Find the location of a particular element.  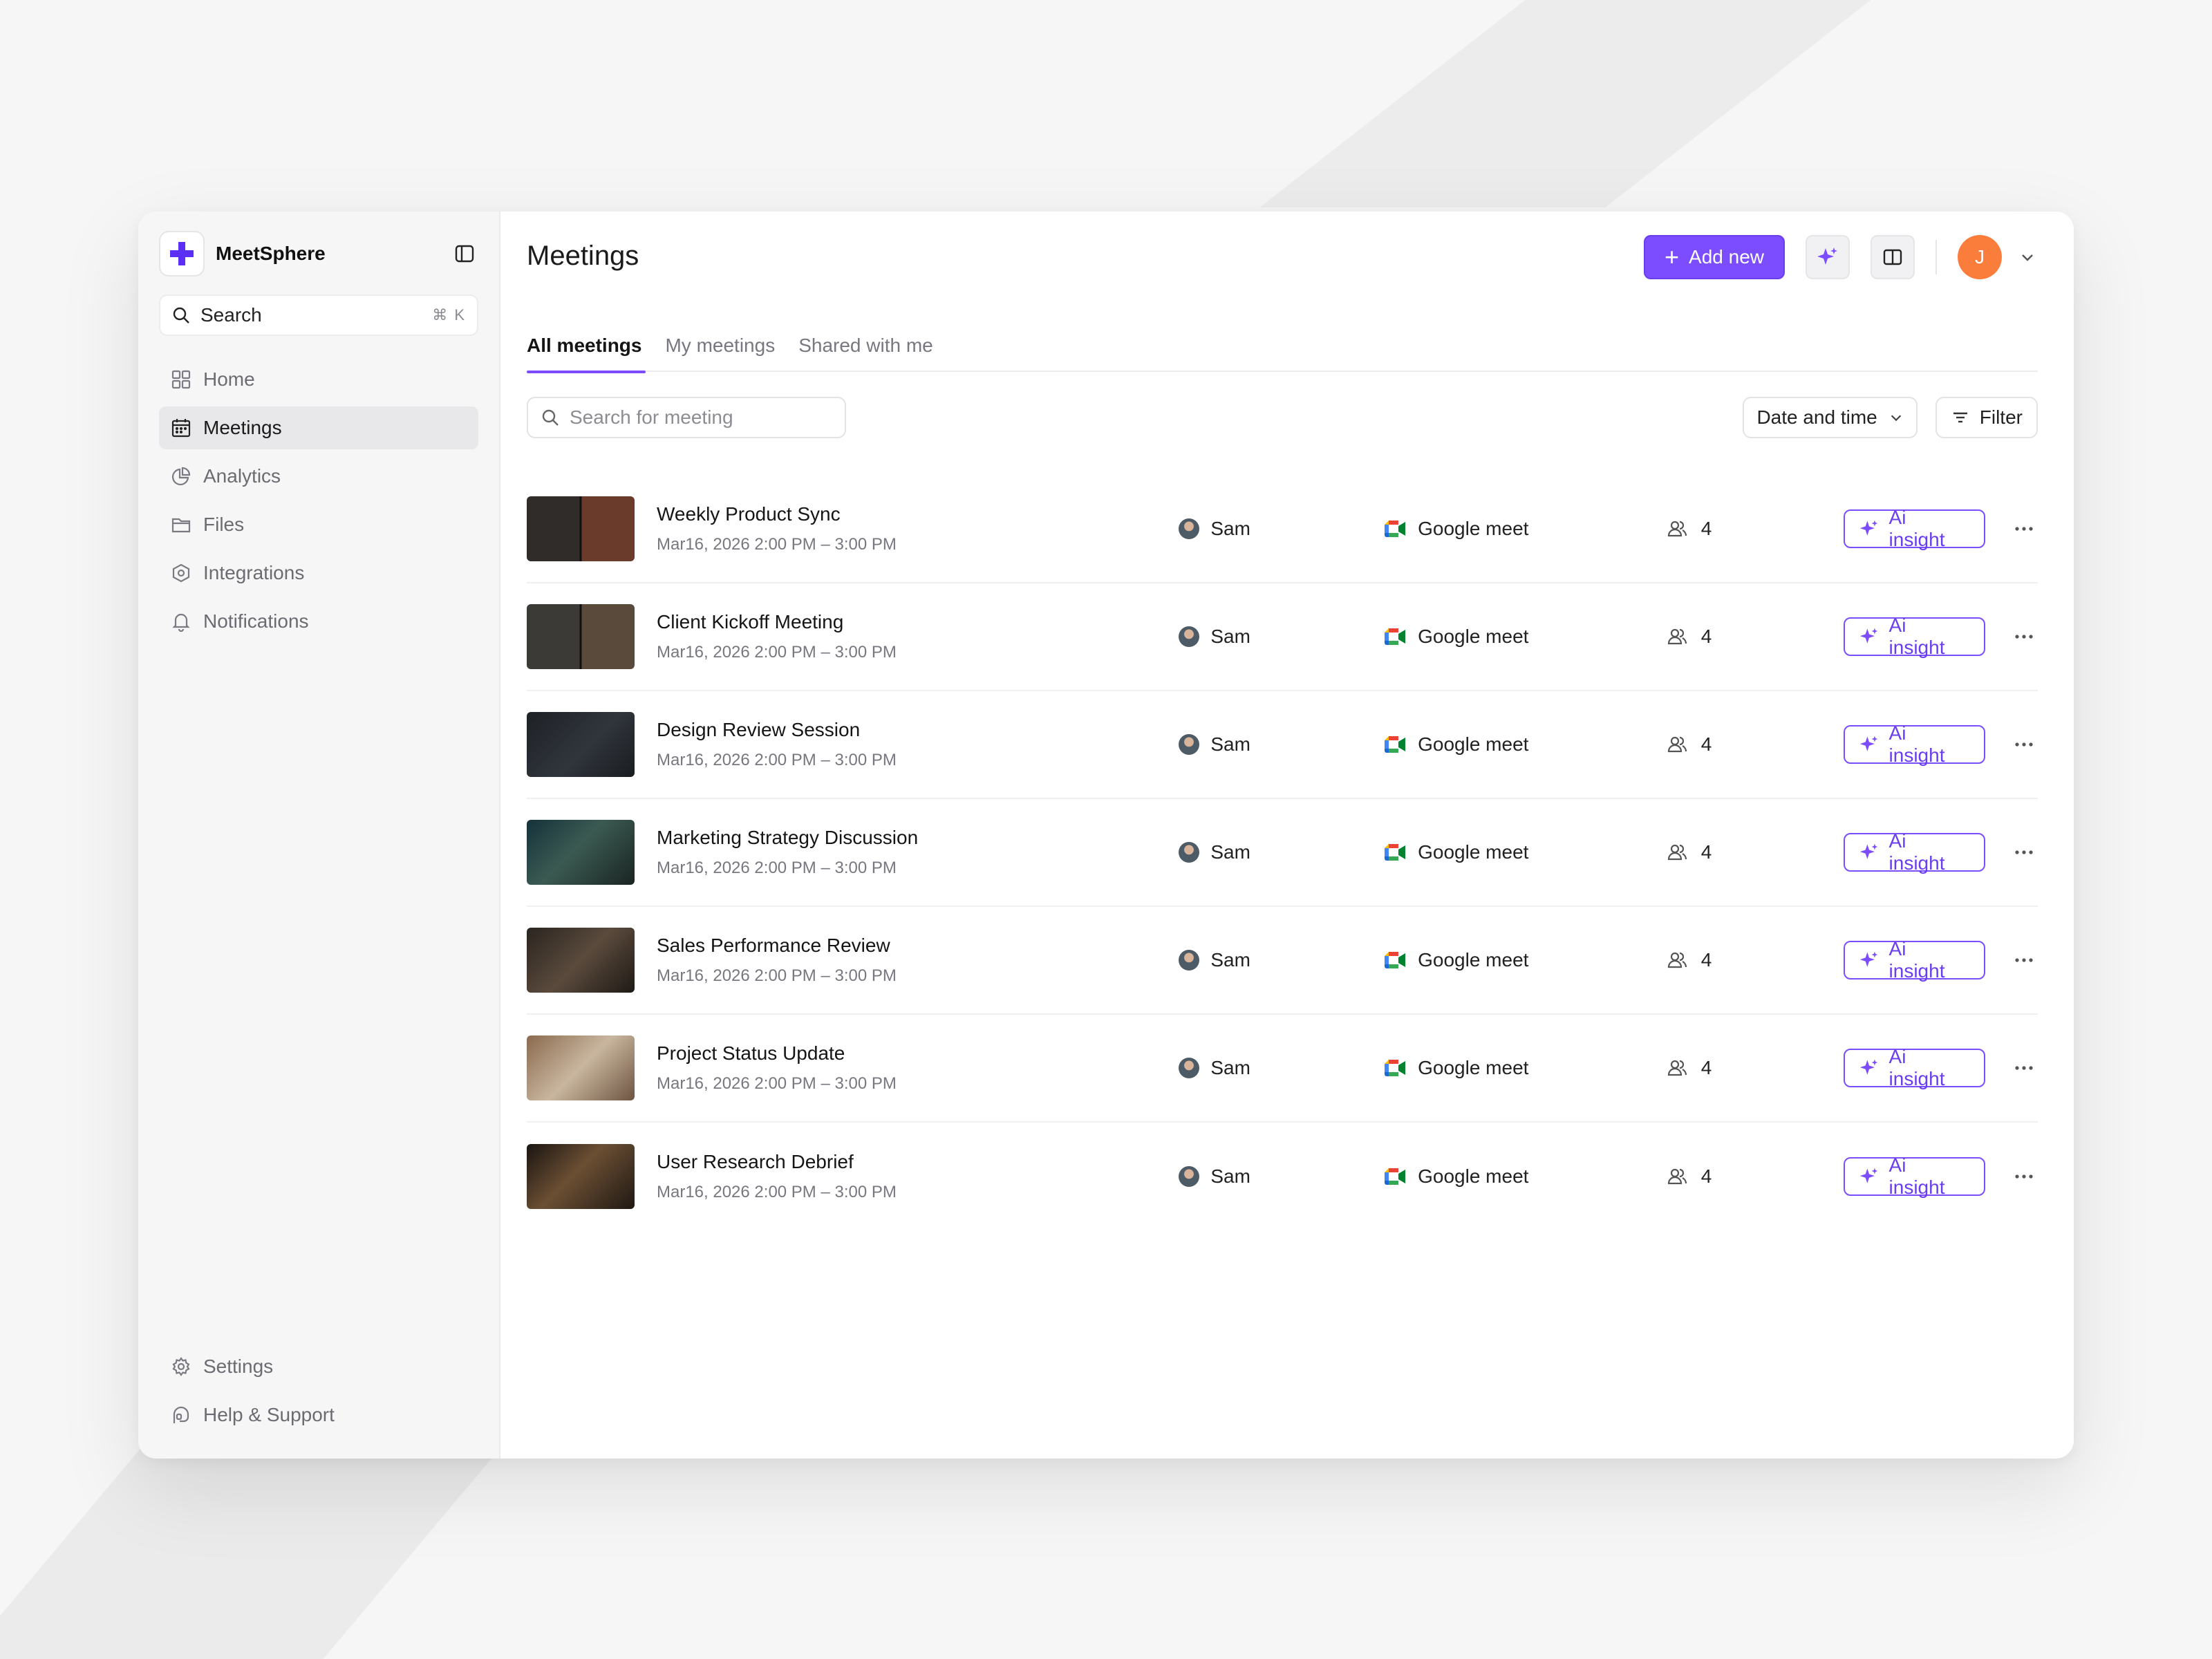

divider is located at coordinates (1937, 257).